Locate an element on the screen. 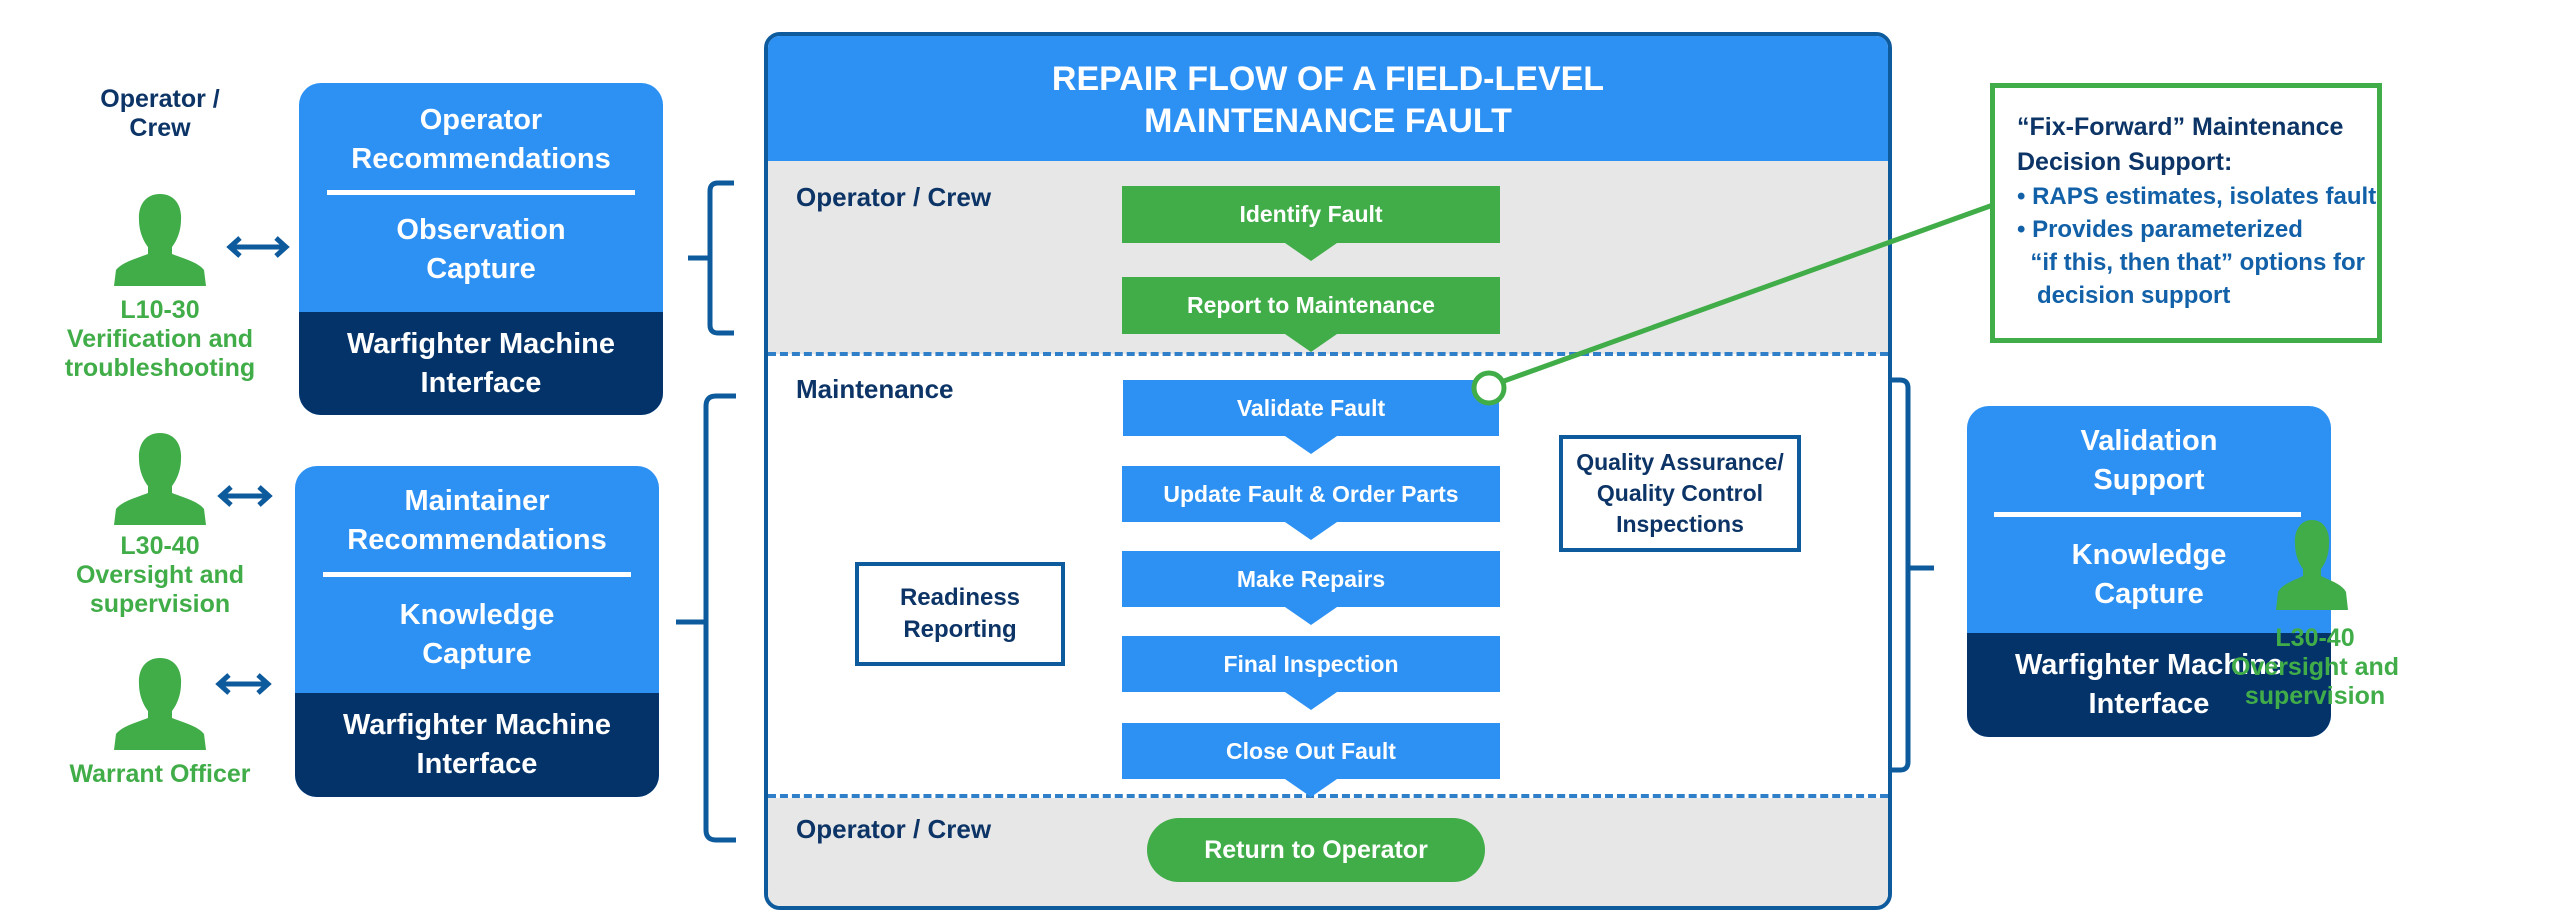  role-warrant-officer: Warrant Officer is located at coordinates (160, 774).